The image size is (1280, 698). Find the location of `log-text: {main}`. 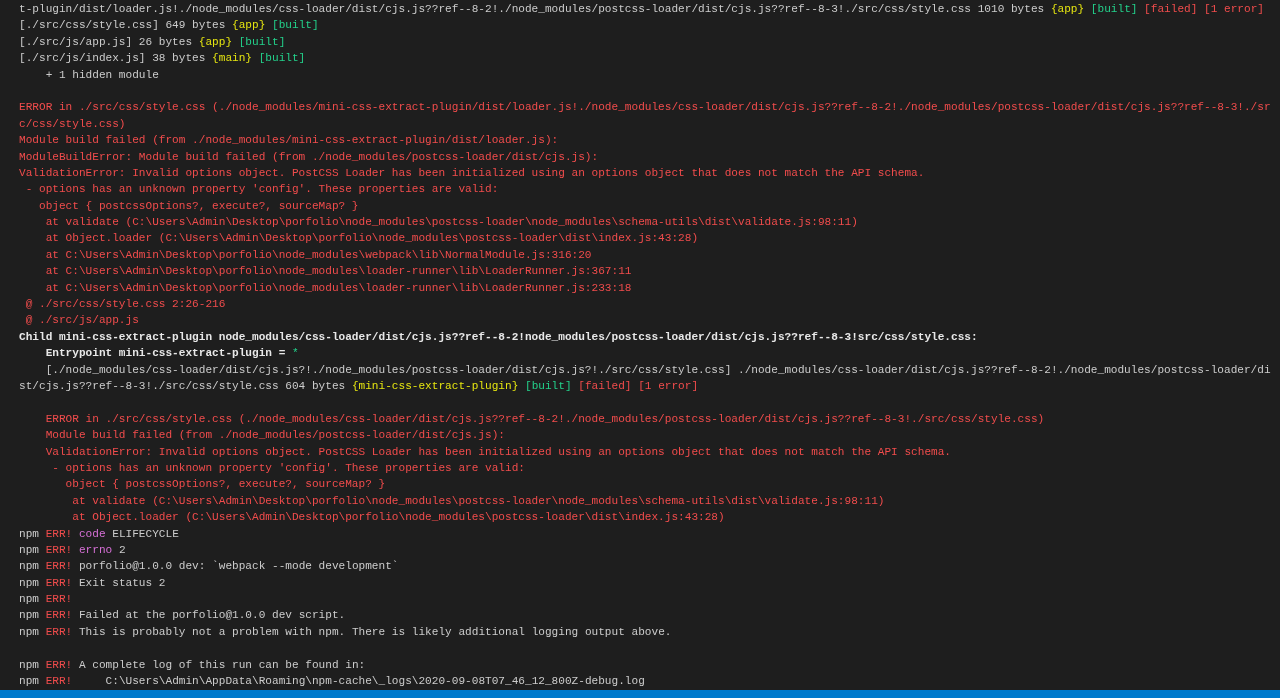

log-text: {main} is located at coordinates (232, 59).